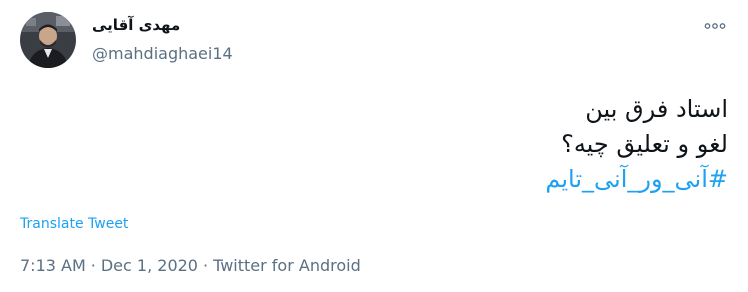 This screenshot has height=292, width=748. What do you see at coordinates (149, 265) in the screenshot?
I see `tweet-date: Dec 1, 2020` at bounding box center [149, 265].